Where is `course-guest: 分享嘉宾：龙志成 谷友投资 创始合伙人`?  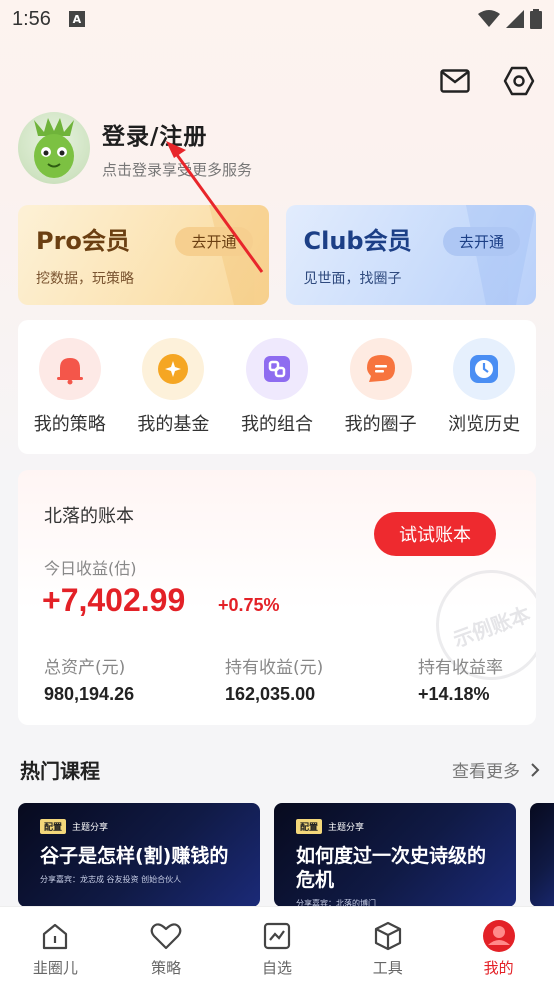 course-guest: 分享嘉宾：龙志成 谷友投资 创始合伙人 is located at coordinates (111, 879).